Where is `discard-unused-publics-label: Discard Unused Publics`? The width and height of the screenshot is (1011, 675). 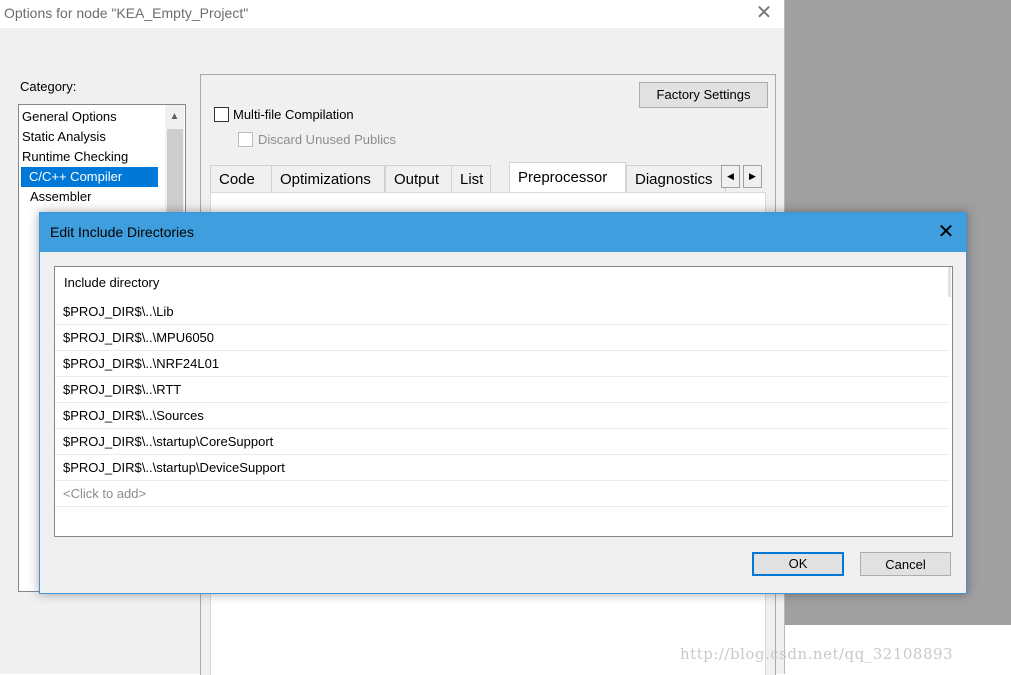 discard-unused-publics-label: Discard Unused Publics is located at coordinates (327, 139).